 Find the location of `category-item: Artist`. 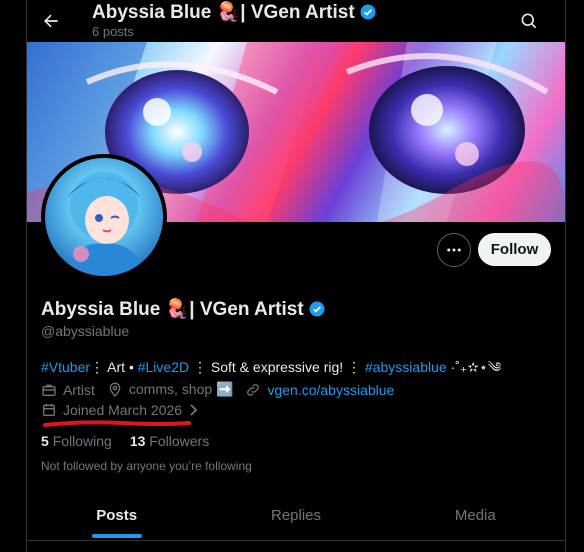

category-item: Artist is located at coordinates (68, 390).